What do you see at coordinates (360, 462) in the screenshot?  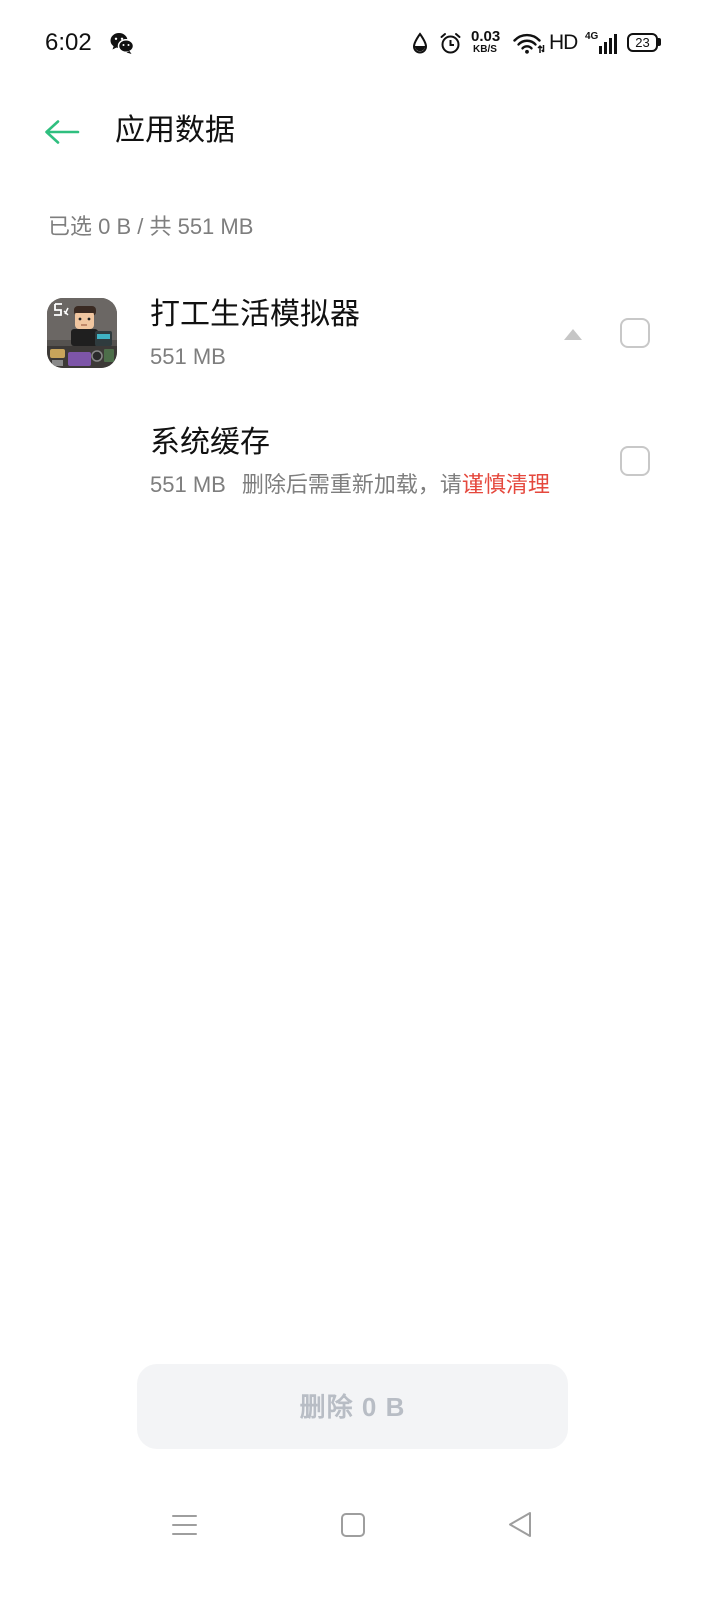 I see `system-cache-row: 系统缓存 551 MB 删除后需重新加载，请谨慎清理` at bounding box center [360, 462].